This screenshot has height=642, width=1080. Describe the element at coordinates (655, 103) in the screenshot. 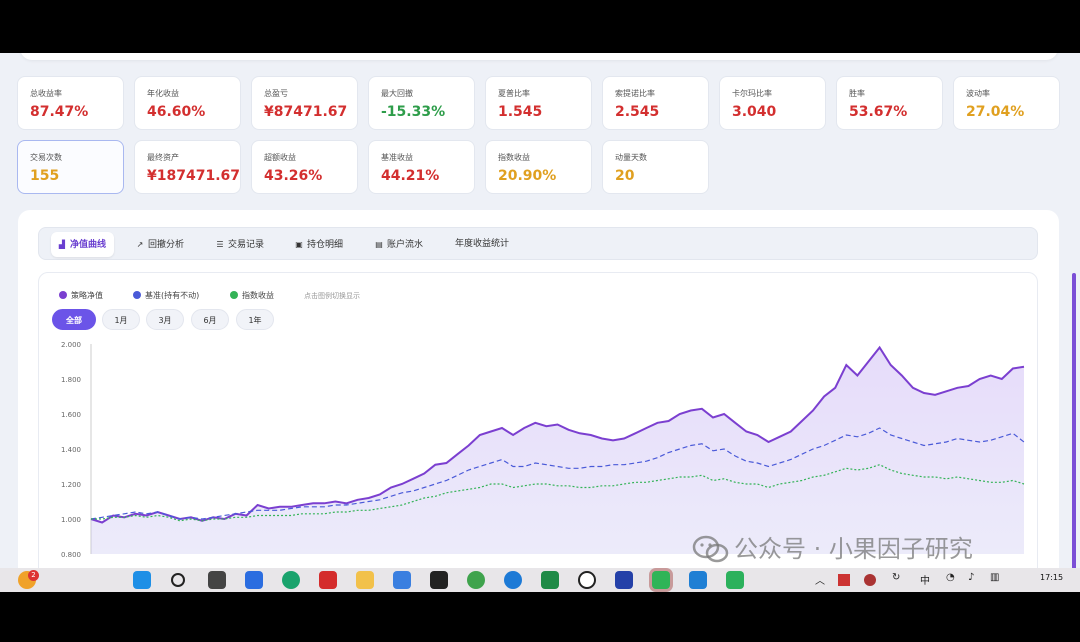

I see `metric-card: 索提诺比率 2.545` at that location.